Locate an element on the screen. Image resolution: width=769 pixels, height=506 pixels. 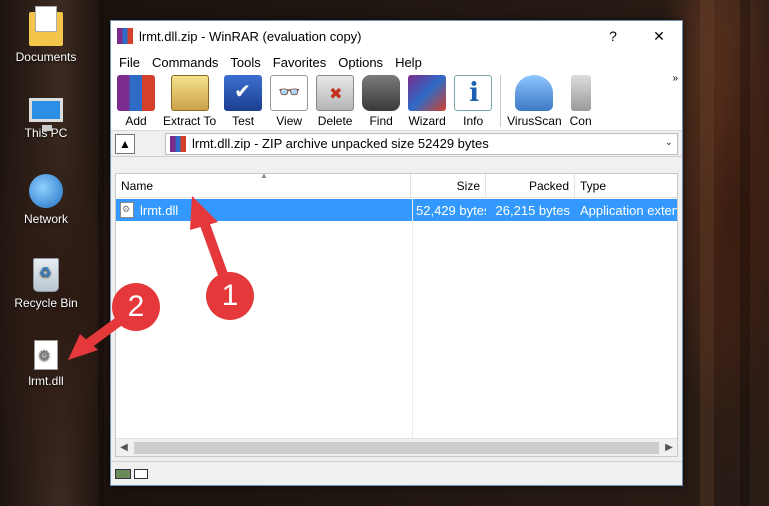
add-button: Add is located at coordinates (136, 101).